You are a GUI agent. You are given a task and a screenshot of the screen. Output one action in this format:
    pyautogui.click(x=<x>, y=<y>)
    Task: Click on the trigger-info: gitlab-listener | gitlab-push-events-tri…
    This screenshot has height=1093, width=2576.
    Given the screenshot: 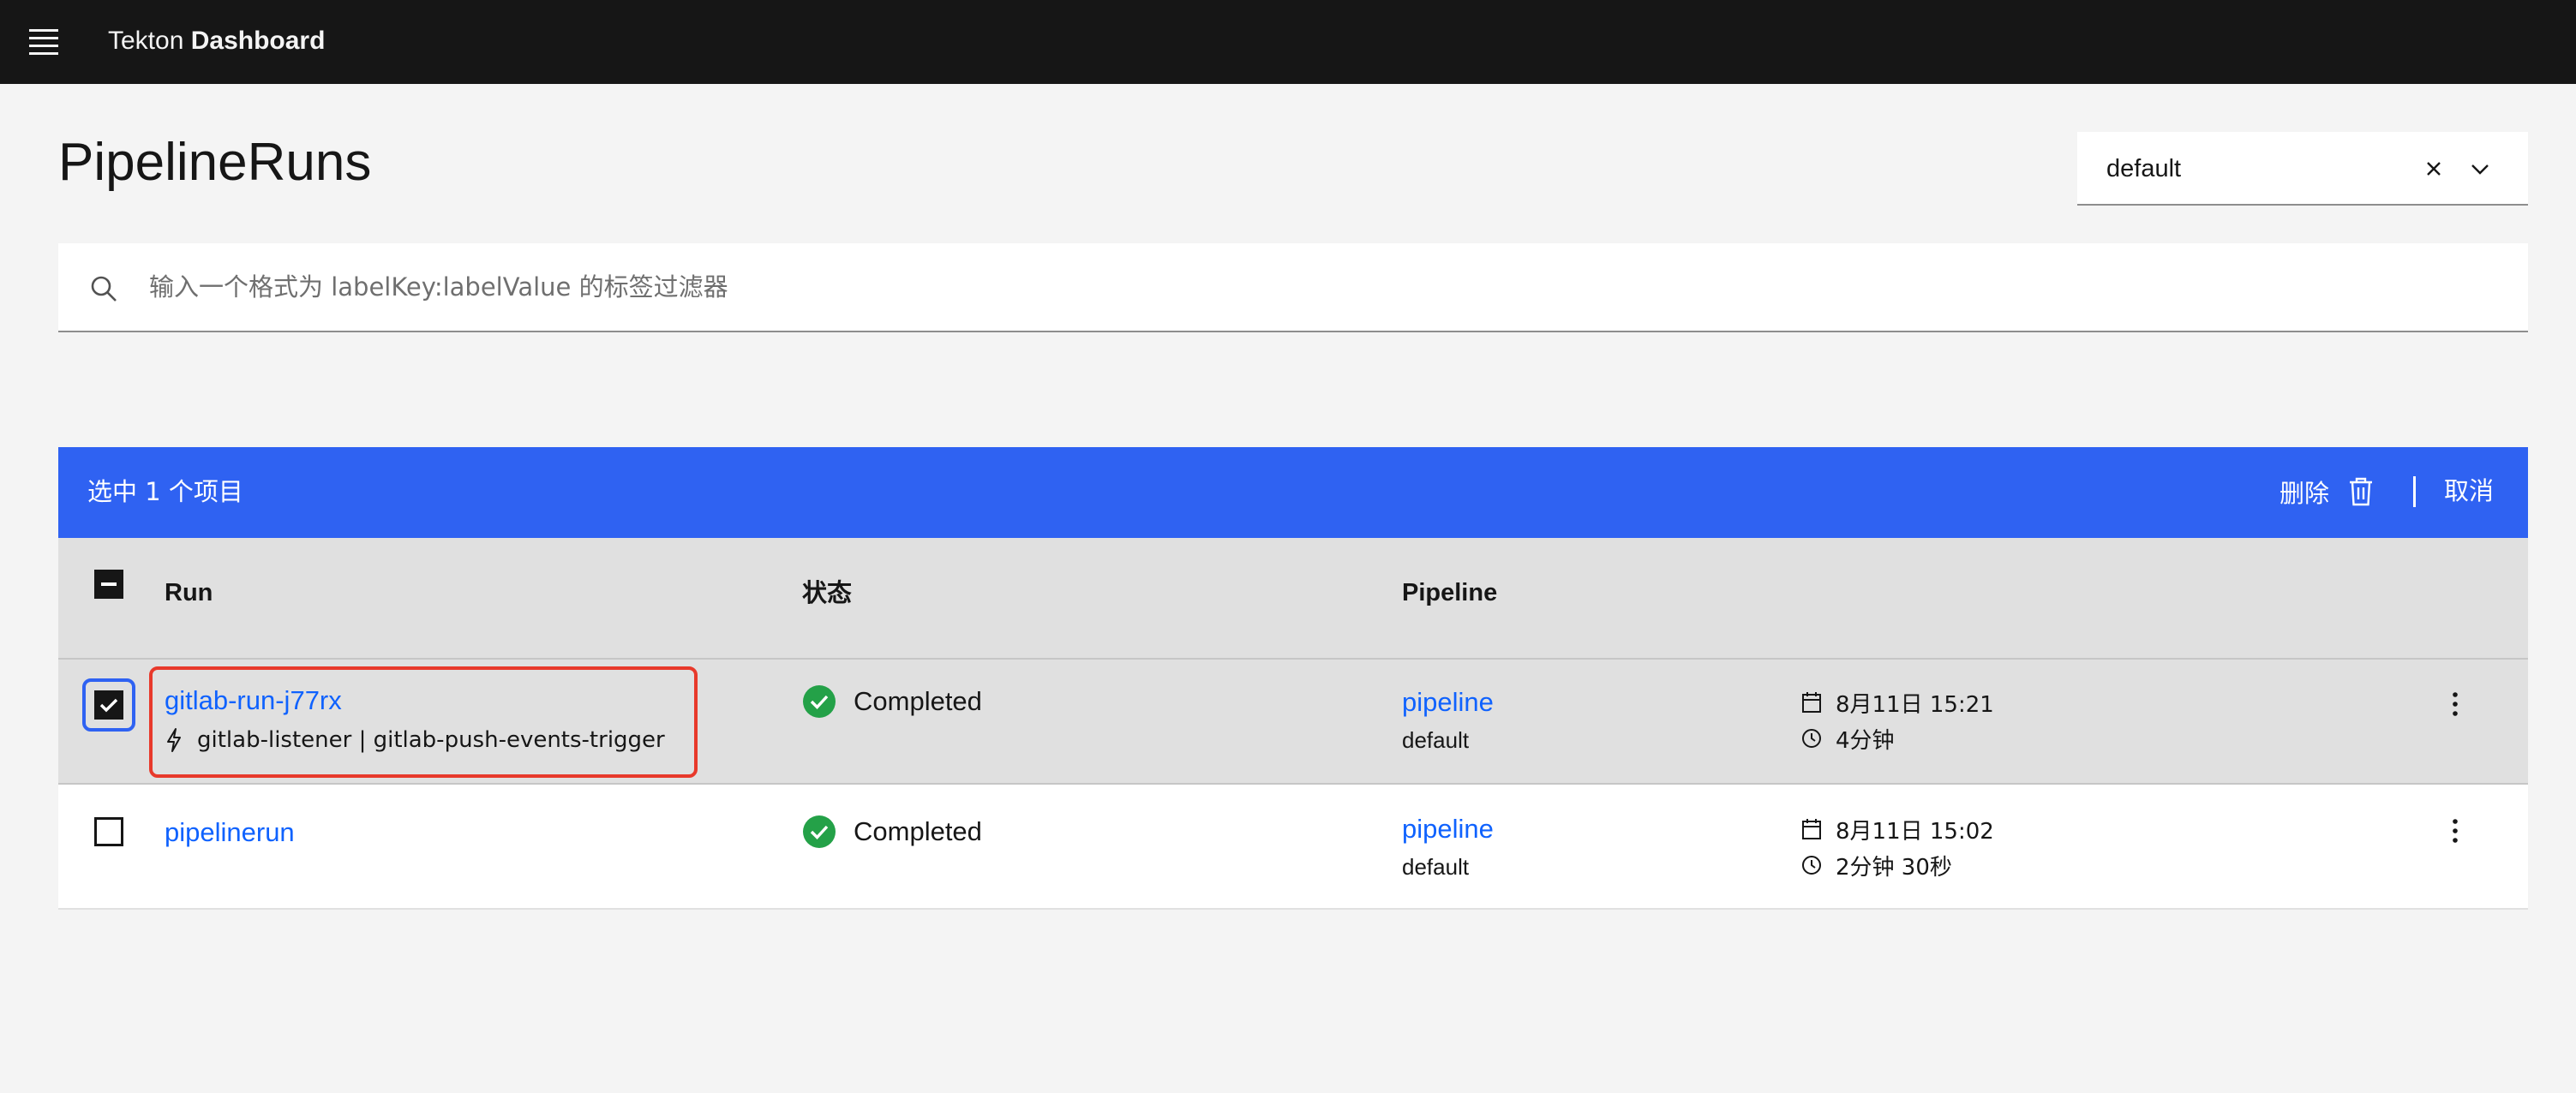 What is the action you would take?
    pyautogui.click(x=415, y=740)
    